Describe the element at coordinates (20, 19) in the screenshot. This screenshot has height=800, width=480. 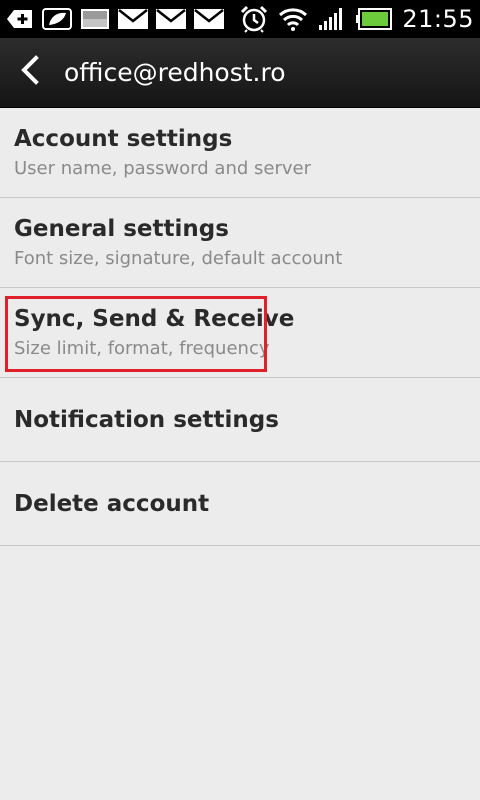
I see `add-notification-icon` at that location.